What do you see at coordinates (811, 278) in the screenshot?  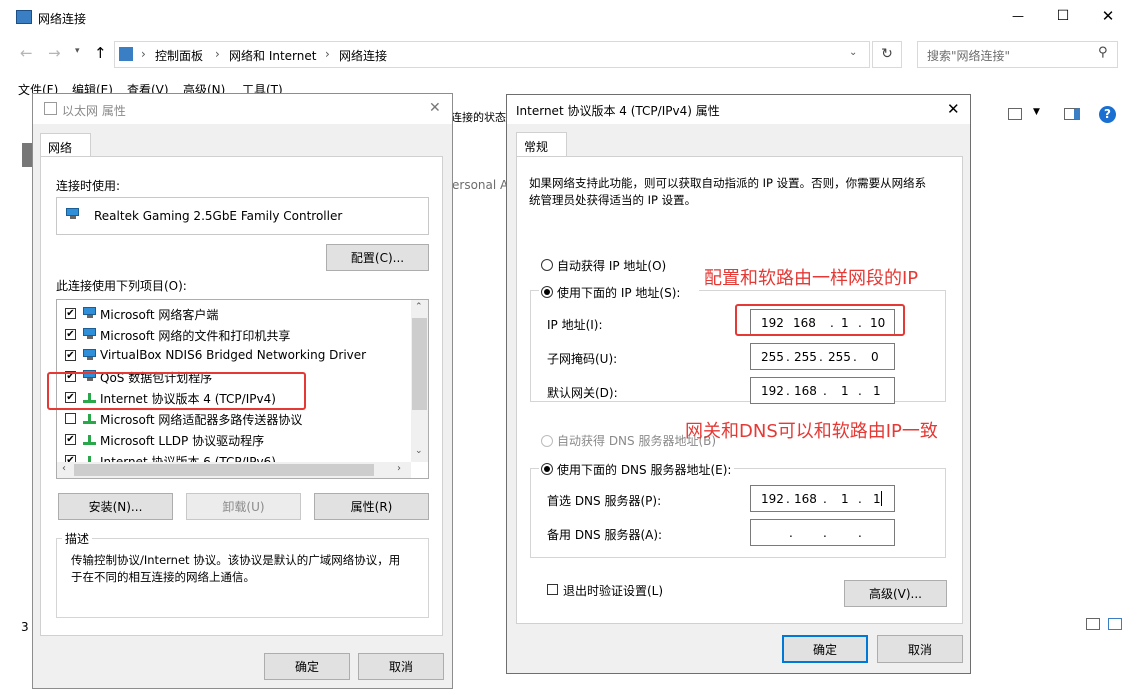 I see `annotation-ip: 配置和软路由一样网段的IP` at bounding box center [811, 278].